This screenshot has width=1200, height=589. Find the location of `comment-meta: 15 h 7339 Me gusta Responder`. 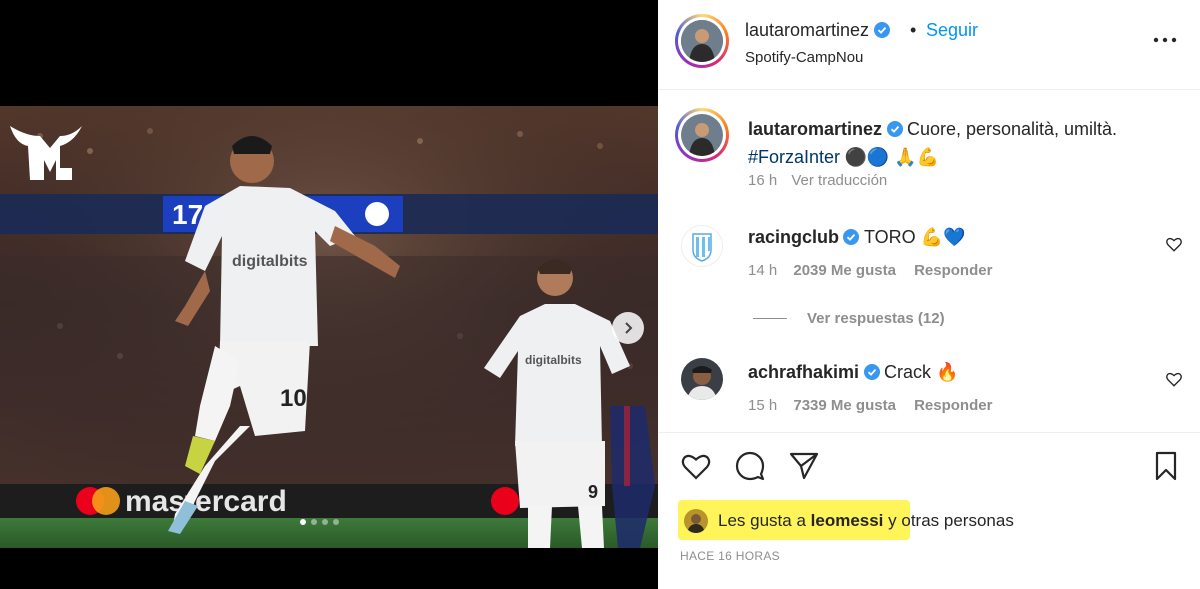

comment-meta: 15 h 7339 Me gusta Responder is located at coordinates (870, 405).